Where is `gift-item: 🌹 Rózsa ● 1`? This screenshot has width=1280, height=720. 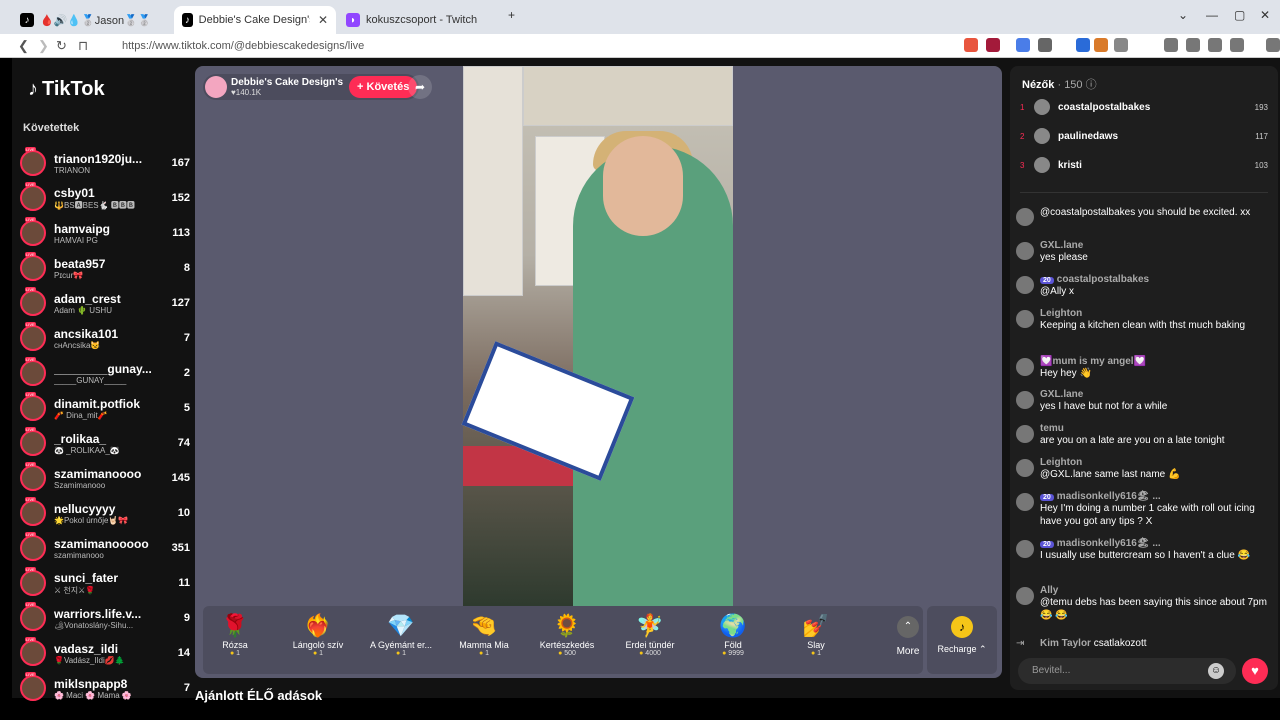 gift-item: 🌹 Rózsa ● 1 is located at coordinates (235, 634).